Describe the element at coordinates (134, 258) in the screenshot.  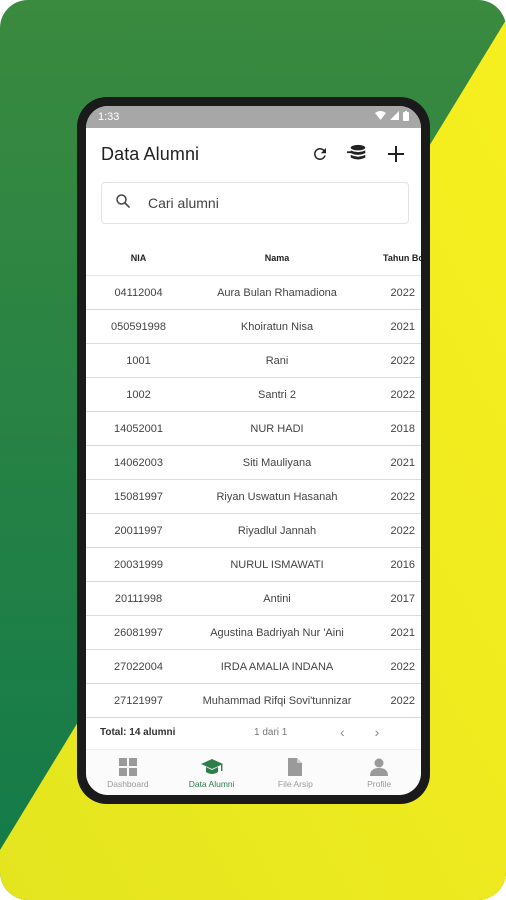
I see `column-header-nia: NIA` at that location.